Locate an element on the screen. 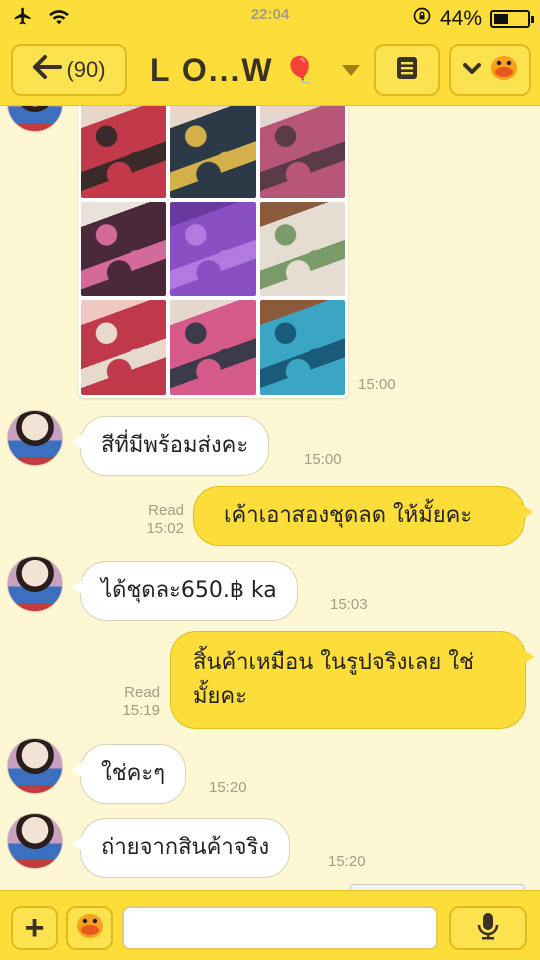  menu-button is located at coordinates (407, 70).